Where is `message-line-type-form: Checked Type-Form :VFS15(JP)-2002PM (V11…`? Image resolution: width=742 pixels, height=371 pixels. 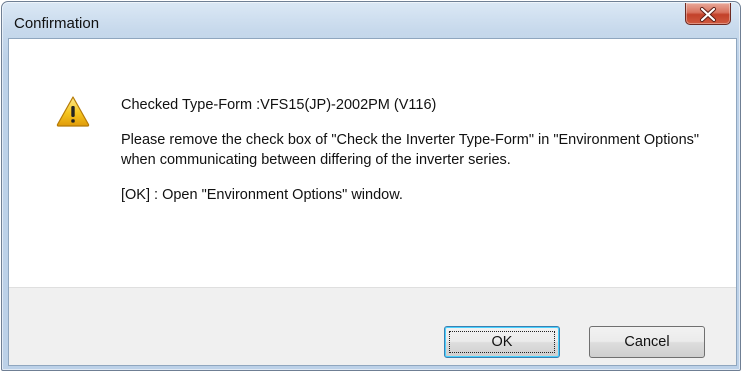 message-line-type-form: Checked Type-Form :VFS15(JP)-2002PM (V11… is located at coordinates (279, 105).